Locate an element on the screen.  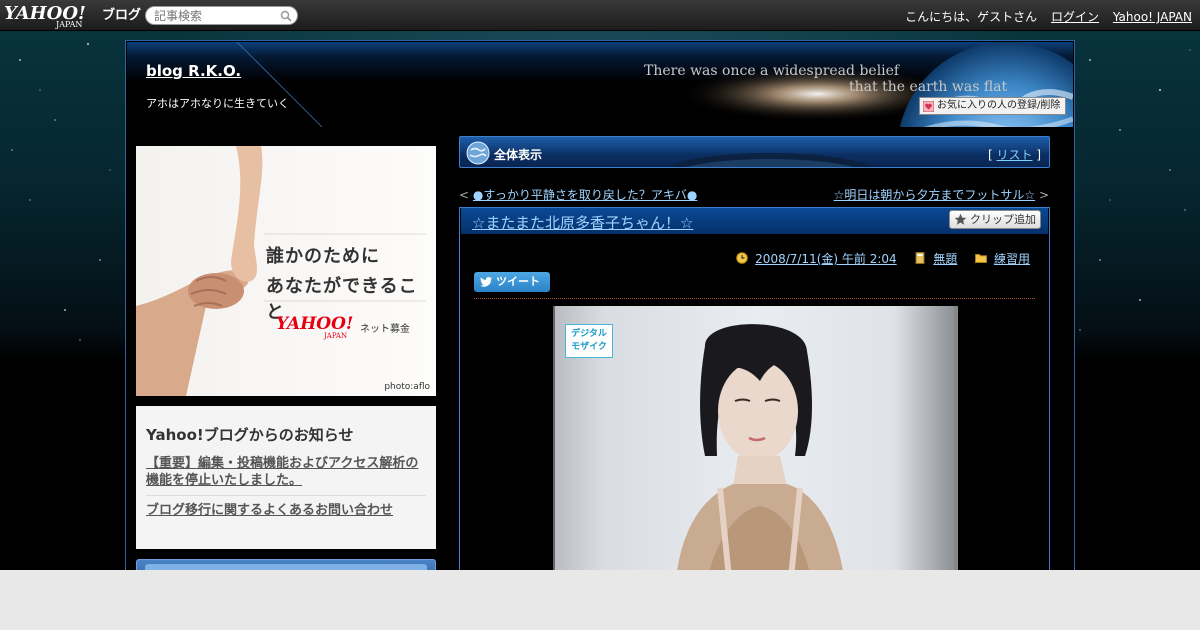
page-bottom-area is located at coordinates (600, 600).